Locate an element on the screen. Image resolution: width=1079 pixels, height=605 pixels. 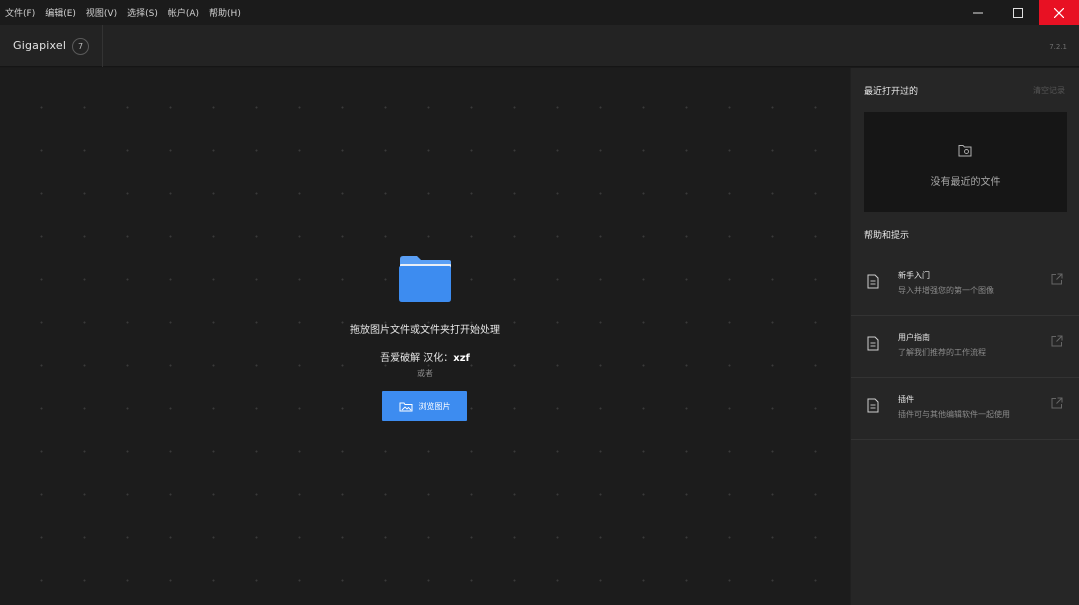
drop-instruction: 拖放图片文件或文件夹打开始处理 is located at coordinates (425, 330).